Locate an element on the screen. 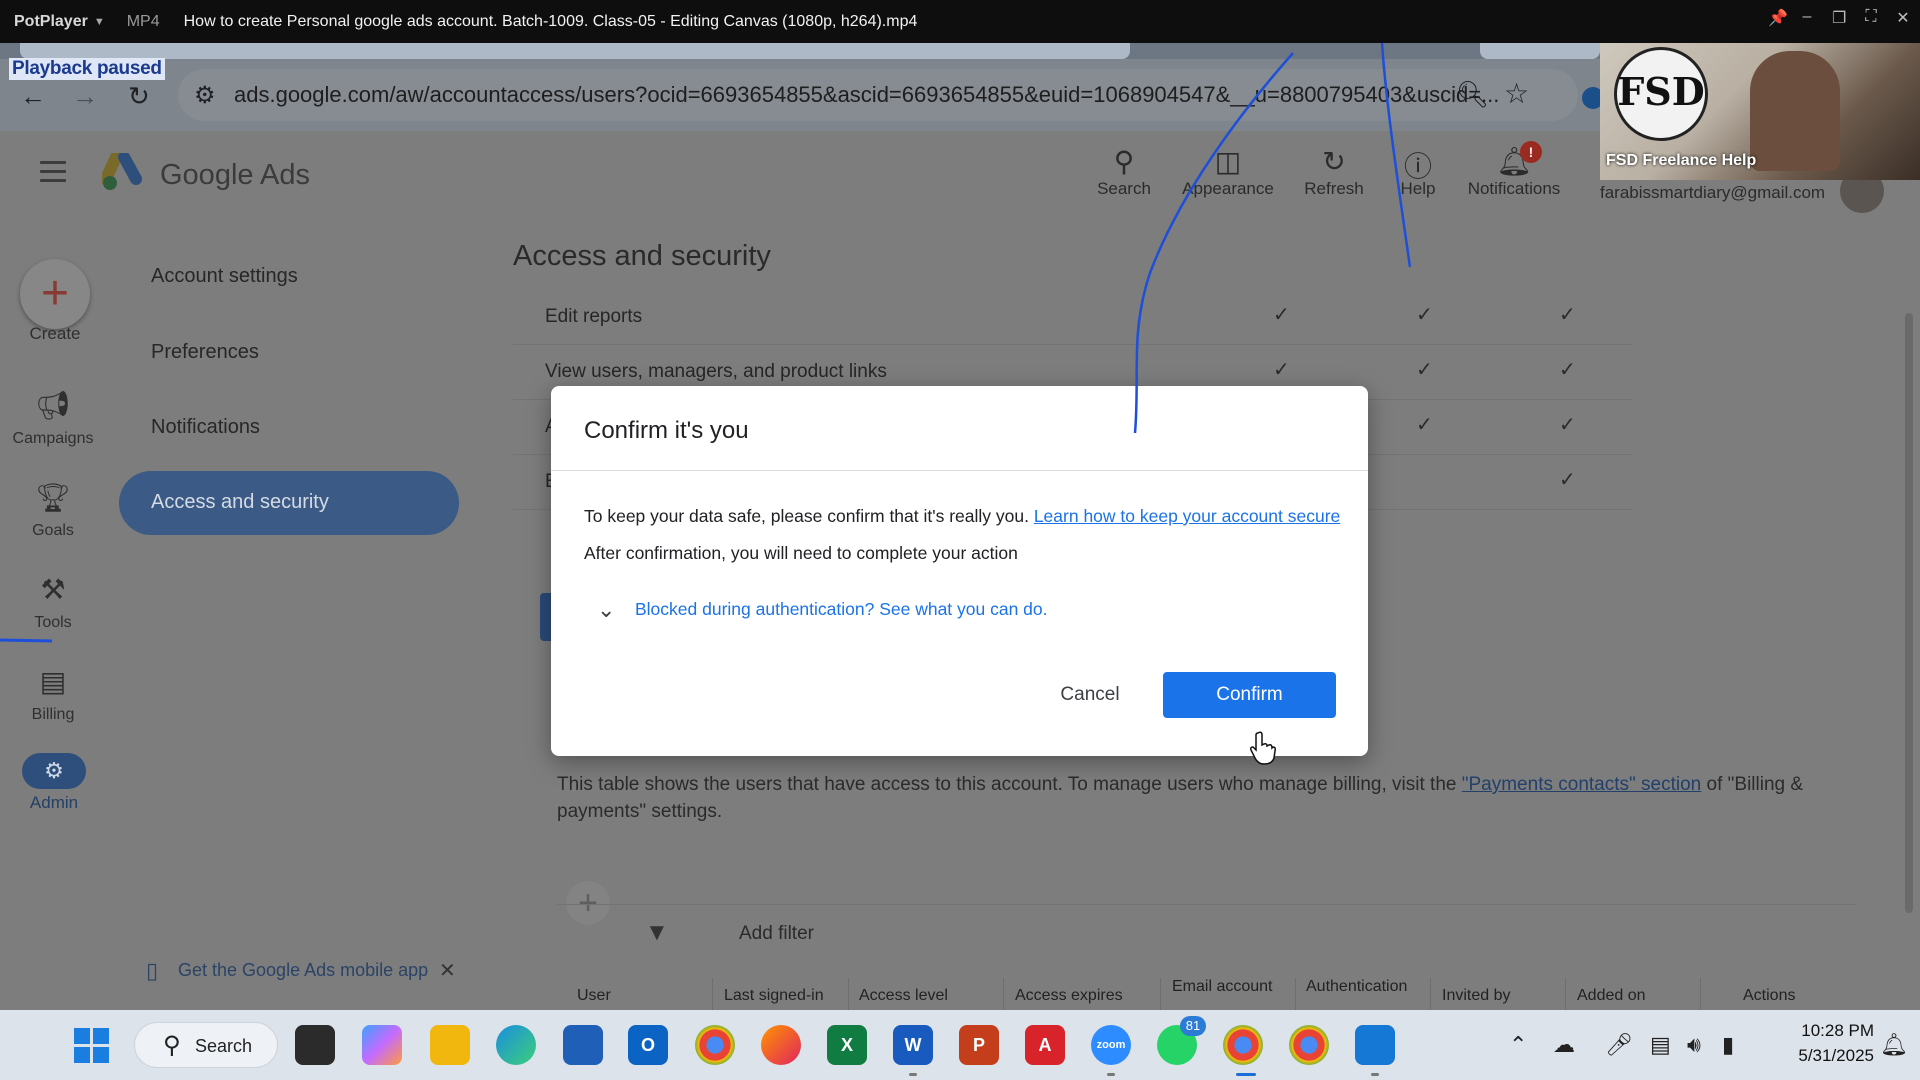 The width and height of the screenshot is (1920, 1080). webcam-overlay: FSD FSD Freelance Help is located at coordinates (1760, 111).